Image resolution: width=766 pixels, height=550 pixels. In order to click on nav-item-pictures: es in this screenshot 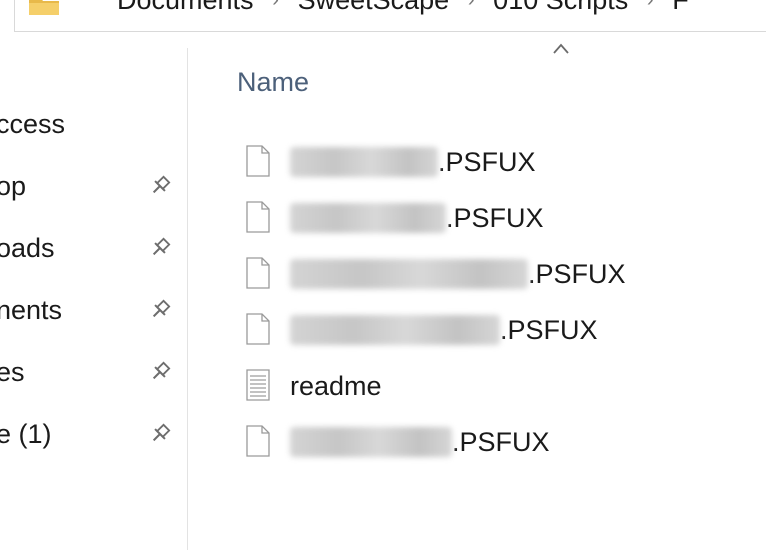, I will do `click(93, 372)`.